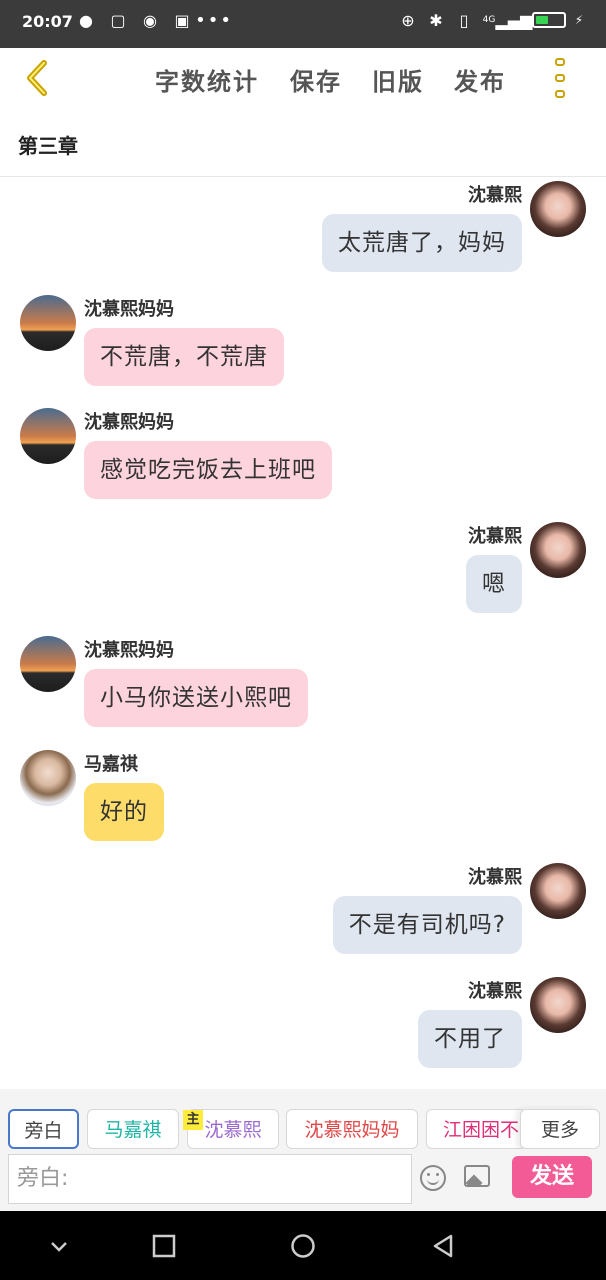 The width and height of the screenshot is (606, 1280). What do you see at coordinates (150, 20) in the screenshot?
I see `chat-app-icon: ◉` at bounding box center [150, 20].